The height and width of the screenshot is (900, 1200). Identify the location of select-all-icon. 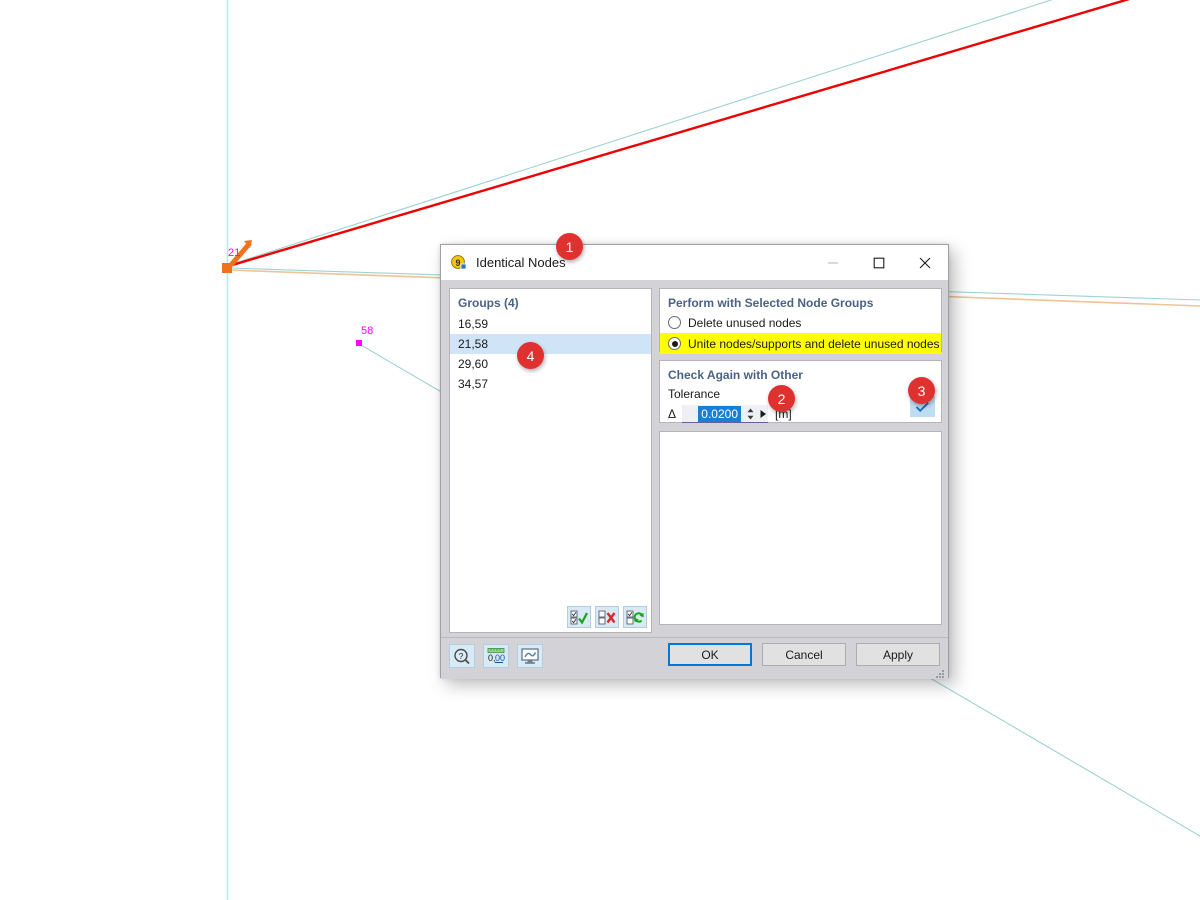
(579, 617).